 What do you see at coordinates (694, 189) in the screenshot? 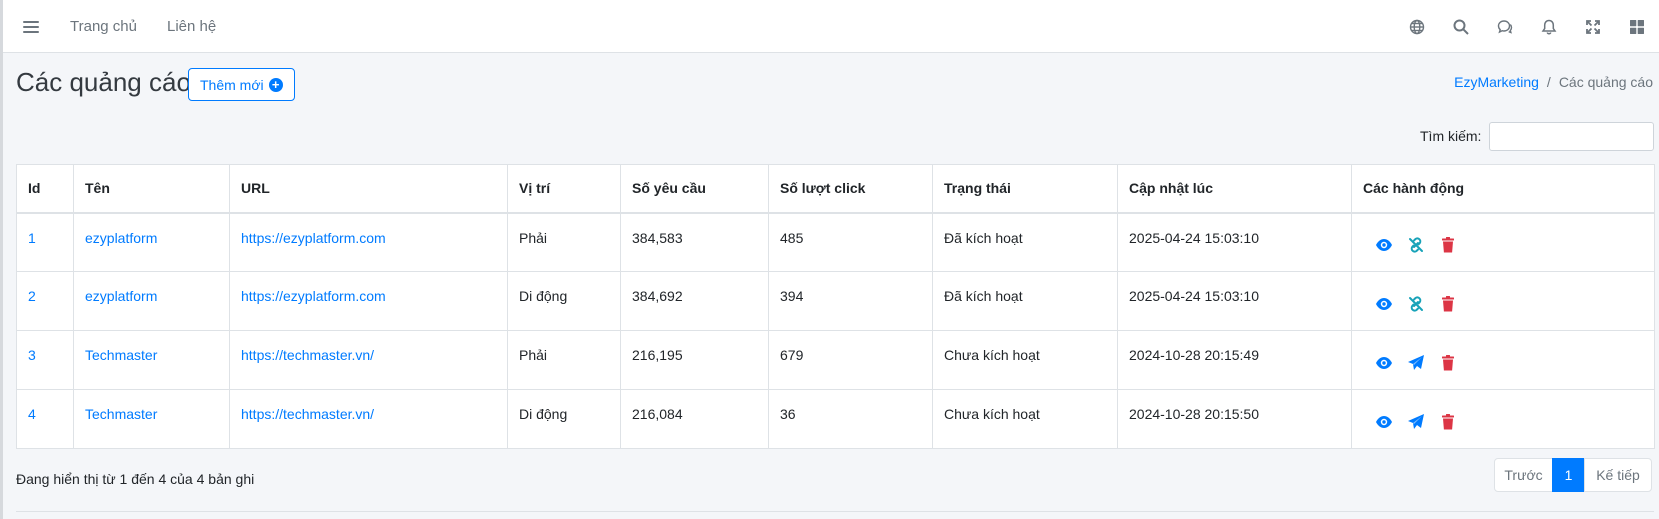
I see `column-header: Số yêu cầu` at bounding box center [694, 189].